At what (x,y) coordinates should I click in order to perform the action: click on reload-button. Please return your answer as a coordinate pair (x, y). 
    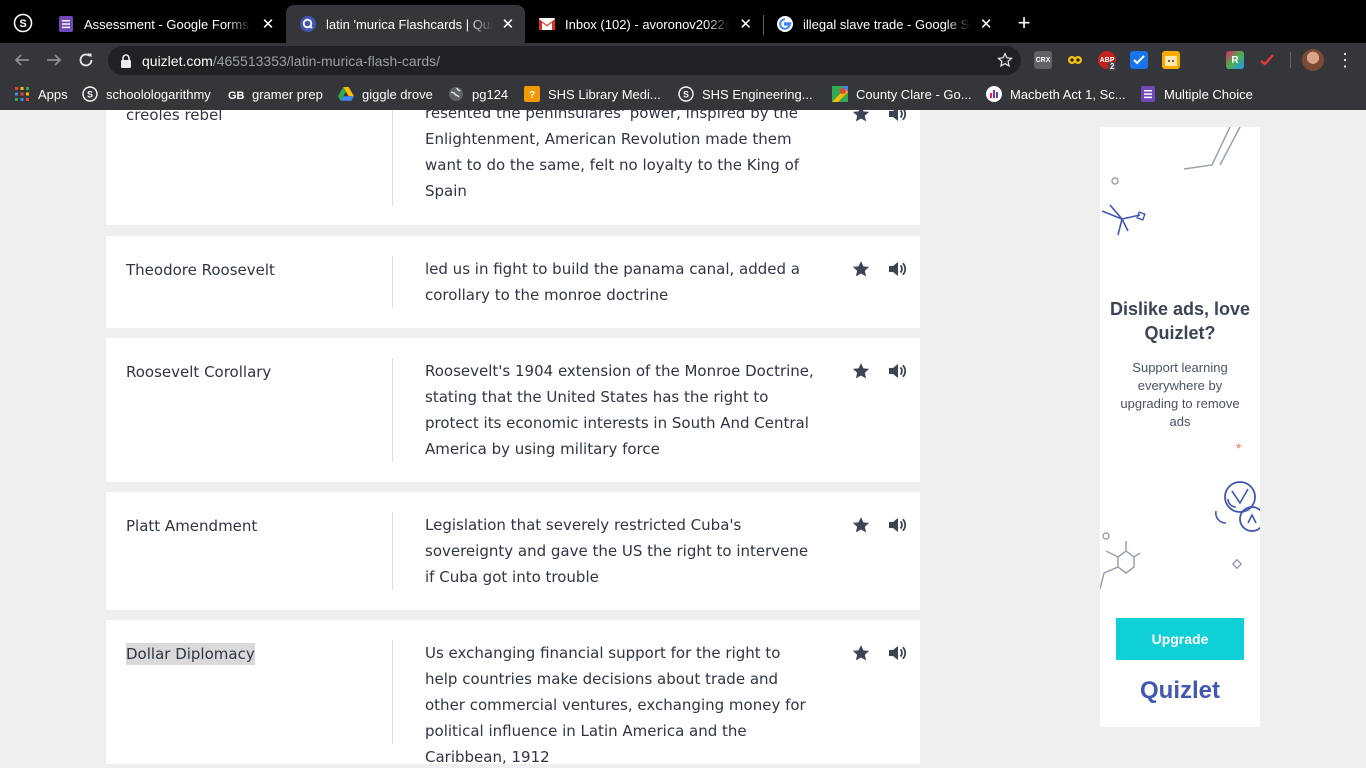
    Looking at the image, I should click on (86, 60).